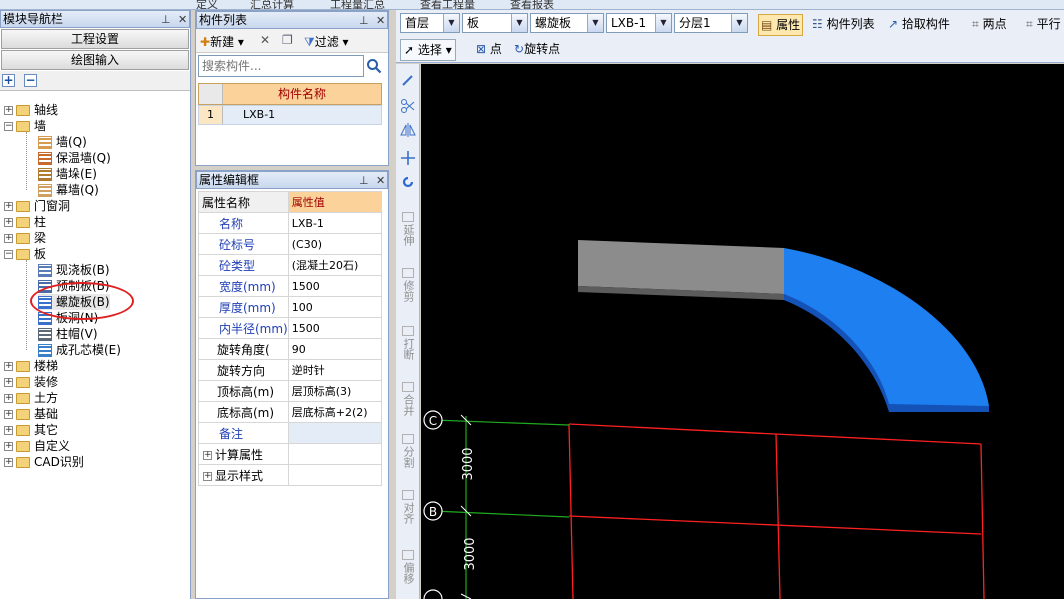 Image resolution: width=1064 pixels, height=599 pixels. Describe the element at coordinates (374, 66) in the screenshot. I see `search-icon` at that location.